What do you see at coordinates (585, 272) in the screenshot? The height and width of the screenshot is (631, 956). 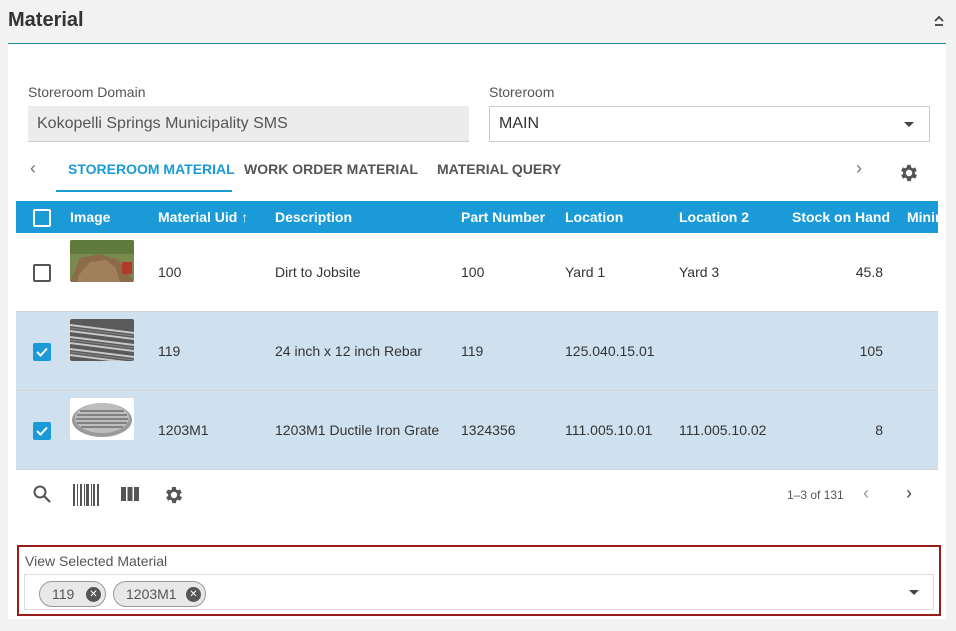 I see `cell-location: Yard 1` at bounding box center [585, 272].